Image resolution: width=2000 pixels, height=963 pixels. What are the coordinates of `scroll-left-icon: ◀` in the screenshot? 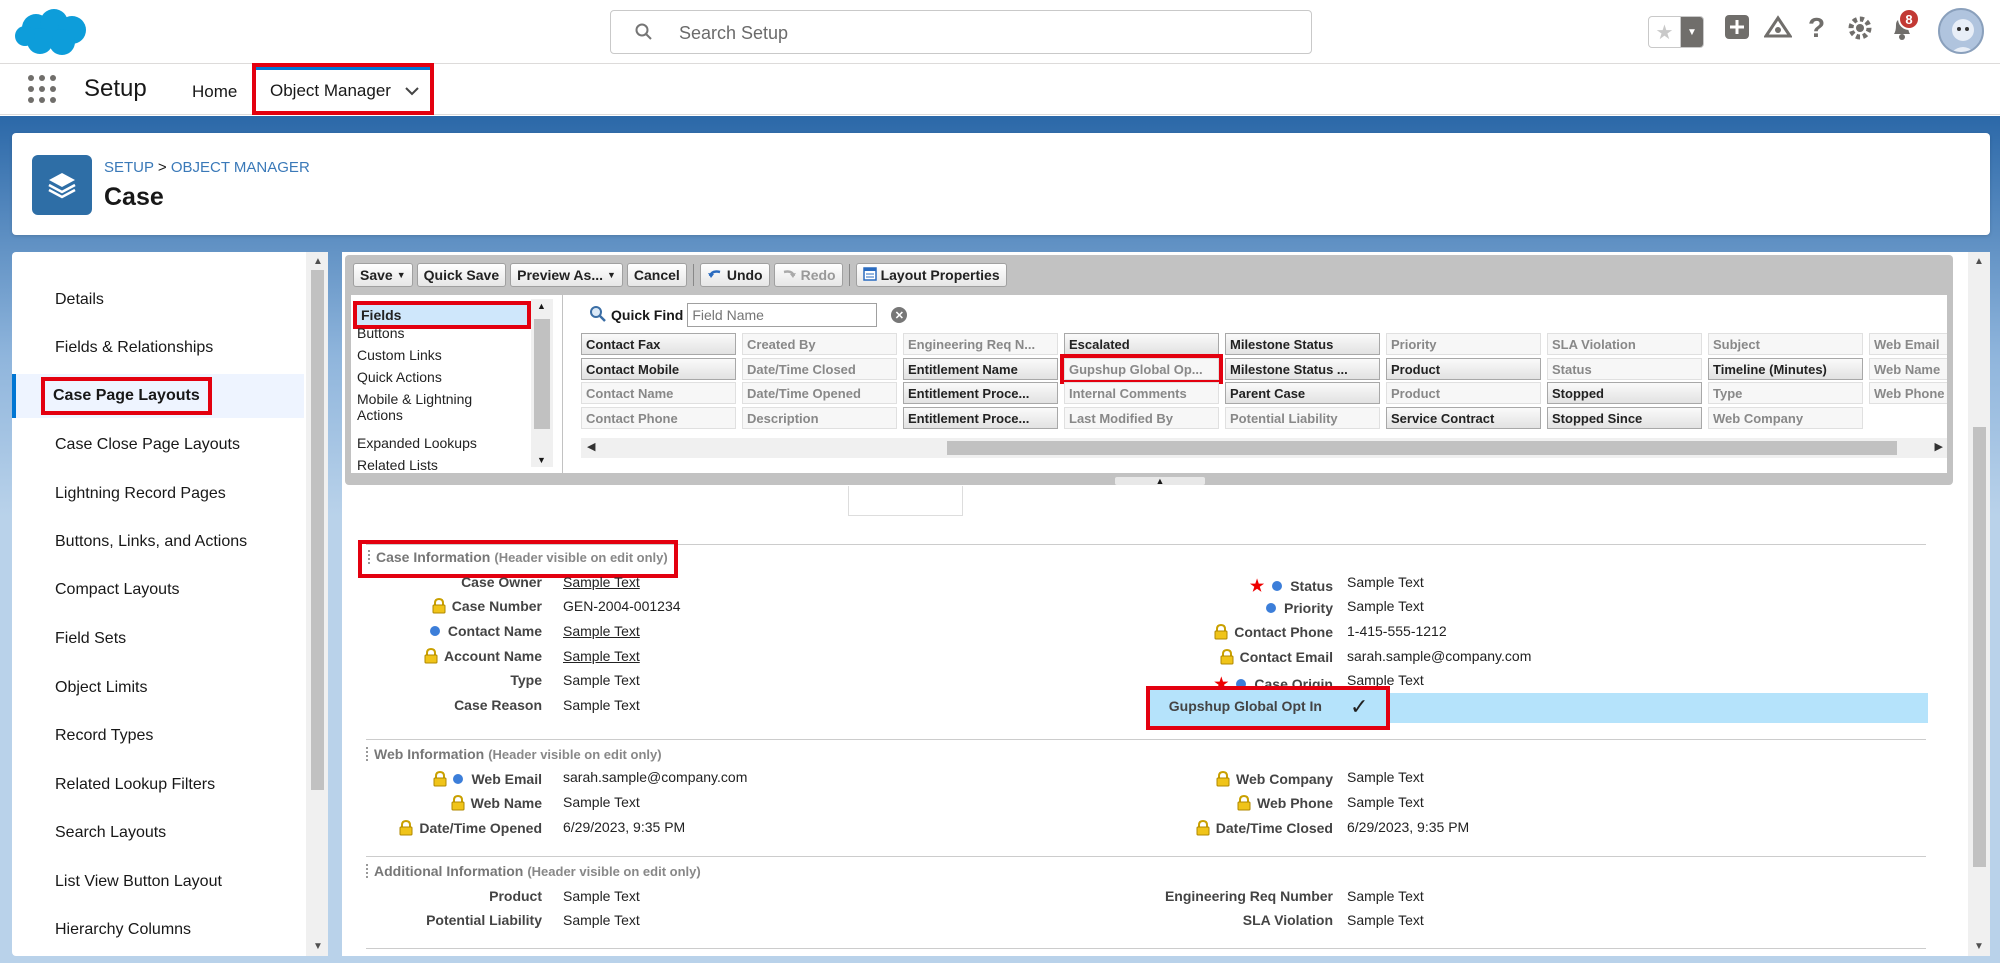 It's located at (591, 446).